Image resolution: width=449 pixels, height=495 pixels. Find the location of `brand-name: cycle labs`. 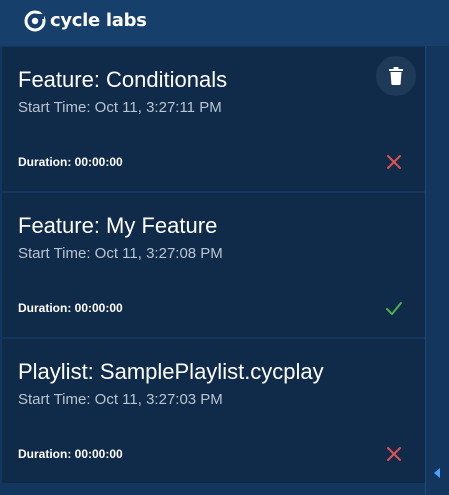

brand-name: cycle labs is located at coordinates (98, 20).